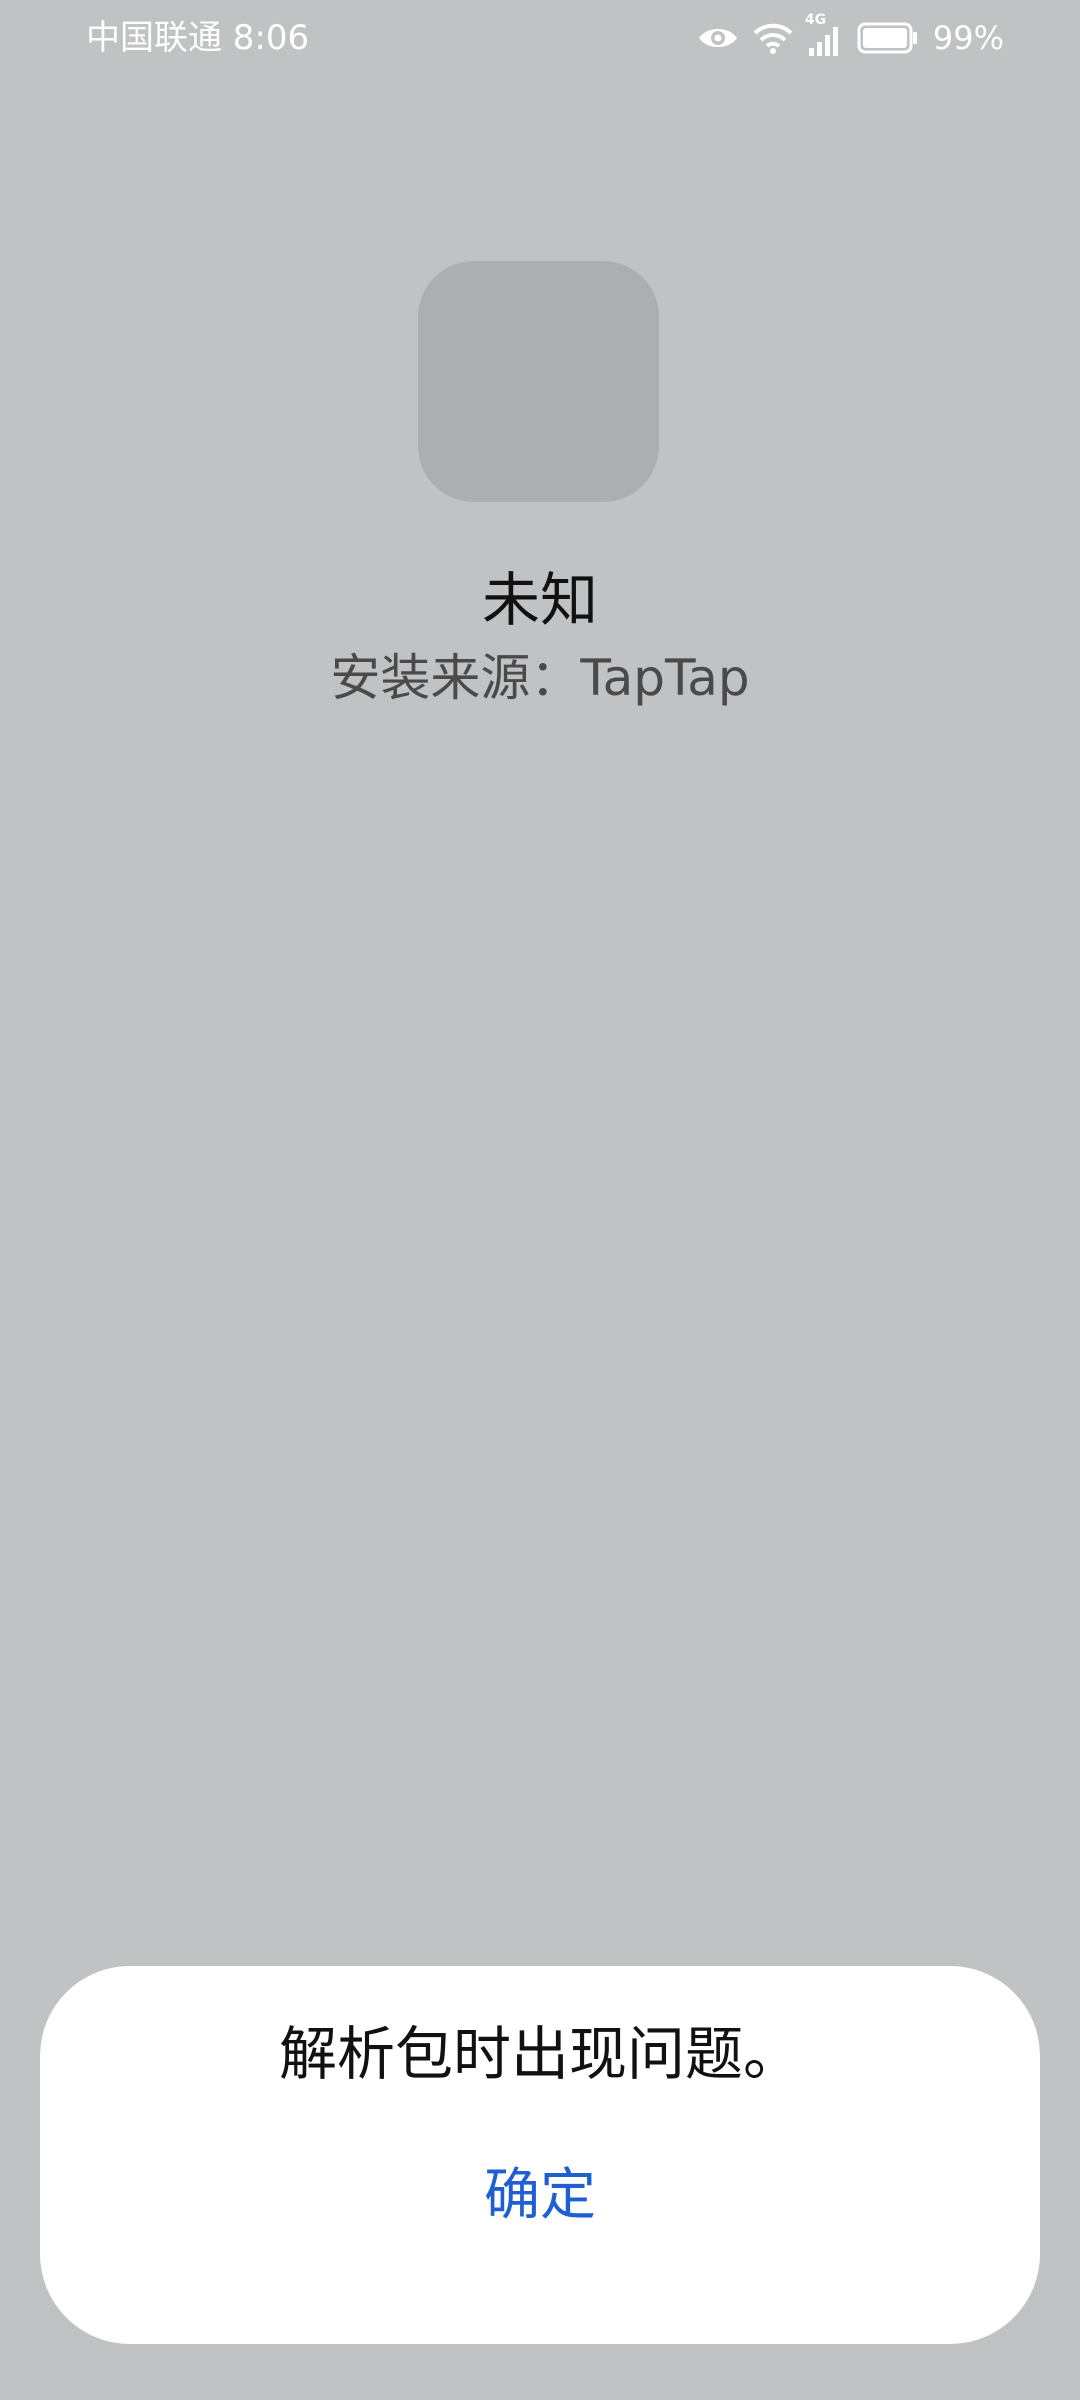  I want to click on install-source: 安装来源：TapTap, so click(540, 678).